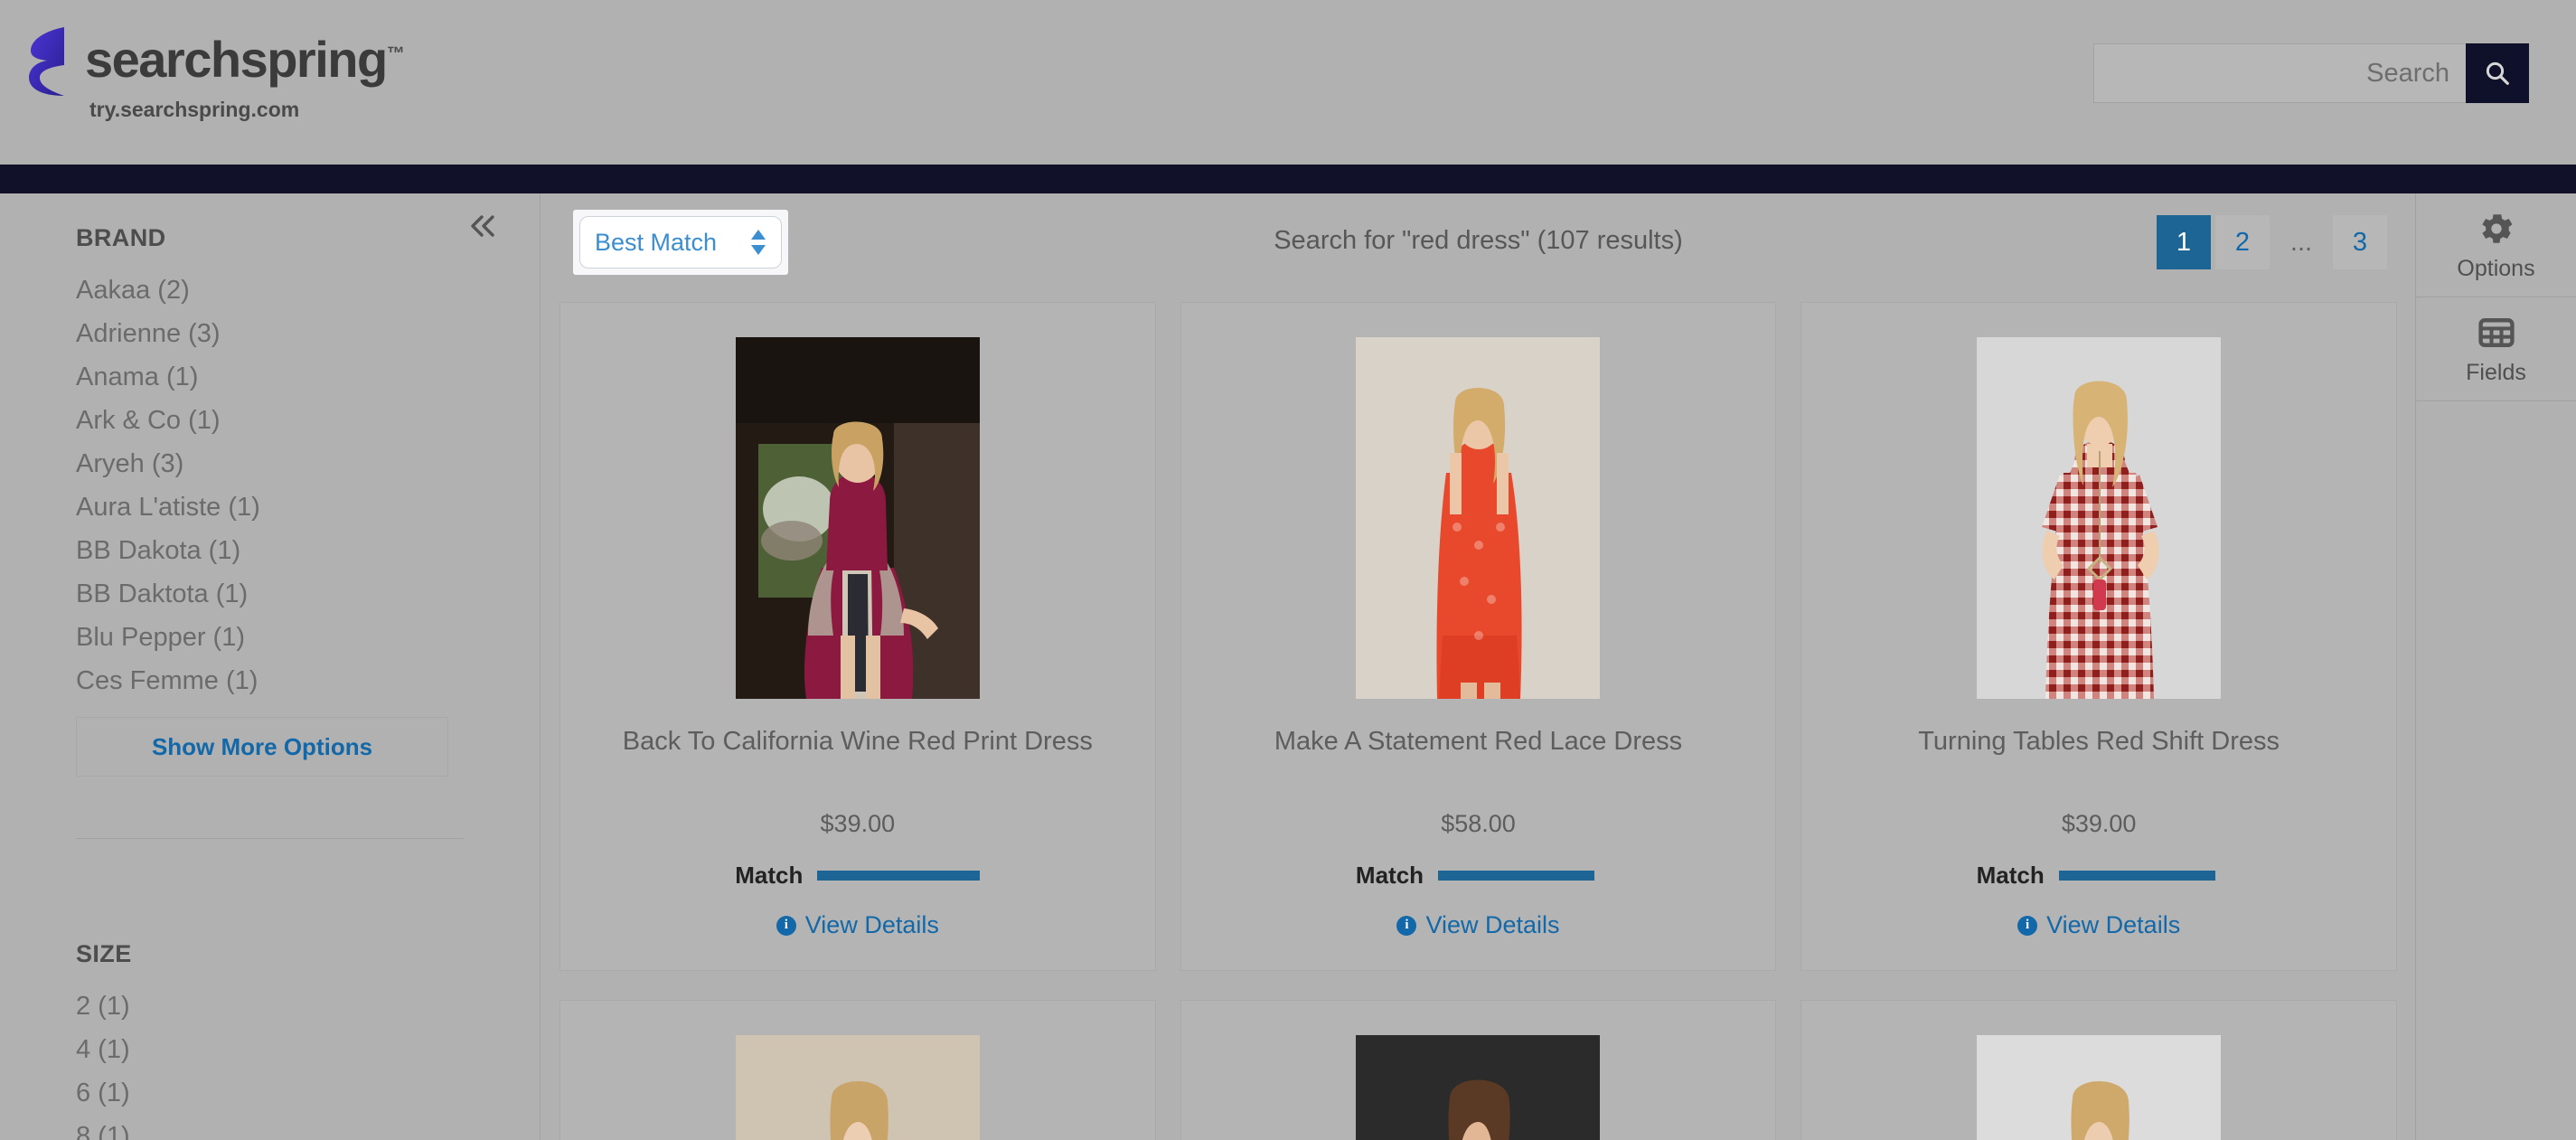 This screenshot has height=1140, width=2576. What do you see at coordinates (1478, 823) in the screenshot?
I see `product-price: $58.00` at bounding box center [1478, 823].